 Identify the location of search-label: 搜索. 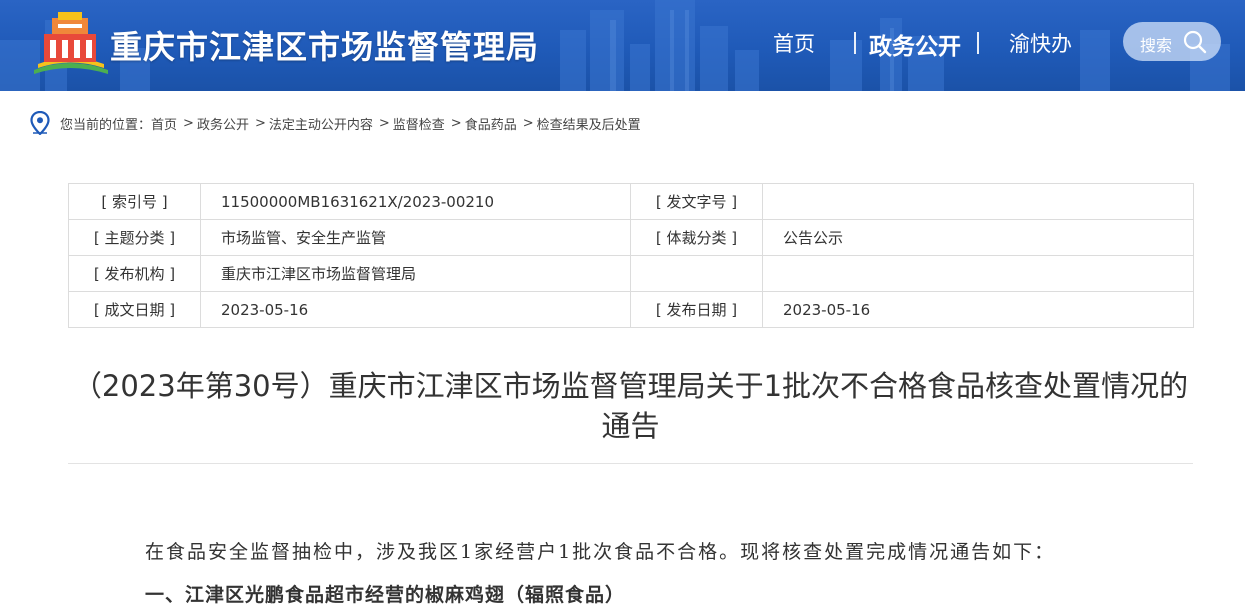
(1156, 45).